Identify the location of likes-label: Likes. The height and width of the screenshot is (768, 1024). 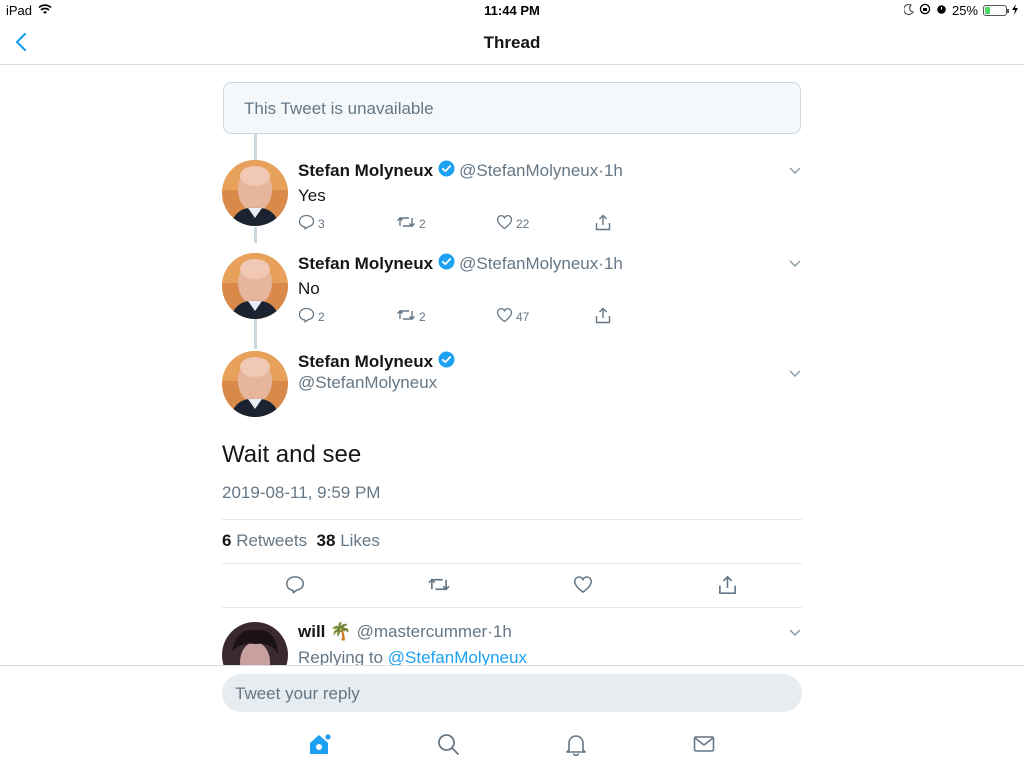
(360, 540).